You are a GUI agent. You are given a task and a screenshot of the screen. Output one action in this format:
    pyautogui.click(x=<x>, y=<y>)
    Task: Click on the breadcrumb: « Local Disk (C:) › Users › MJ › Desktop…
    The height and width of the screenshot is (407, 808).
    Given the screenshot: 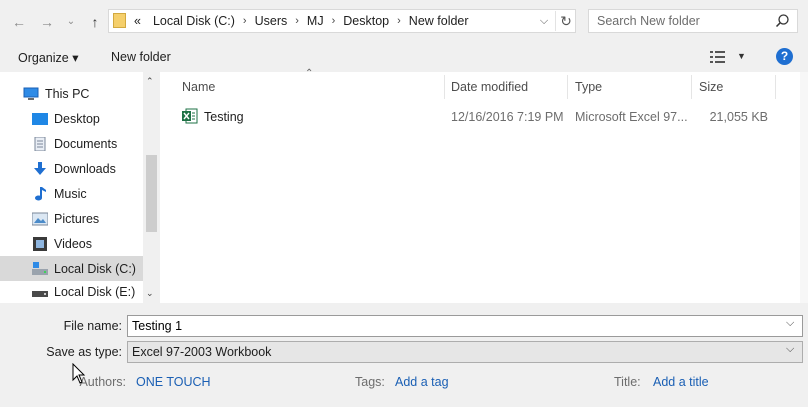 What is the action you would take?
    pyautogui.click(x=304, y=21)
    